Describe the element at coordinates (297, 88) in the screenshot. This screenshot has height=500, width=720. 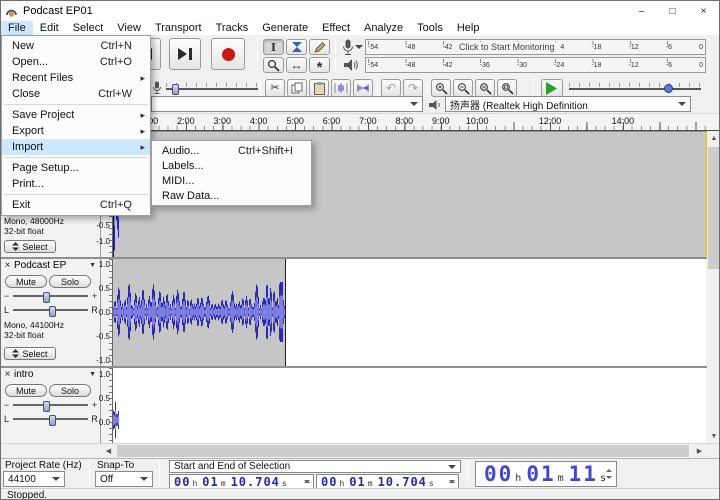
I see `copy-button` at that location.